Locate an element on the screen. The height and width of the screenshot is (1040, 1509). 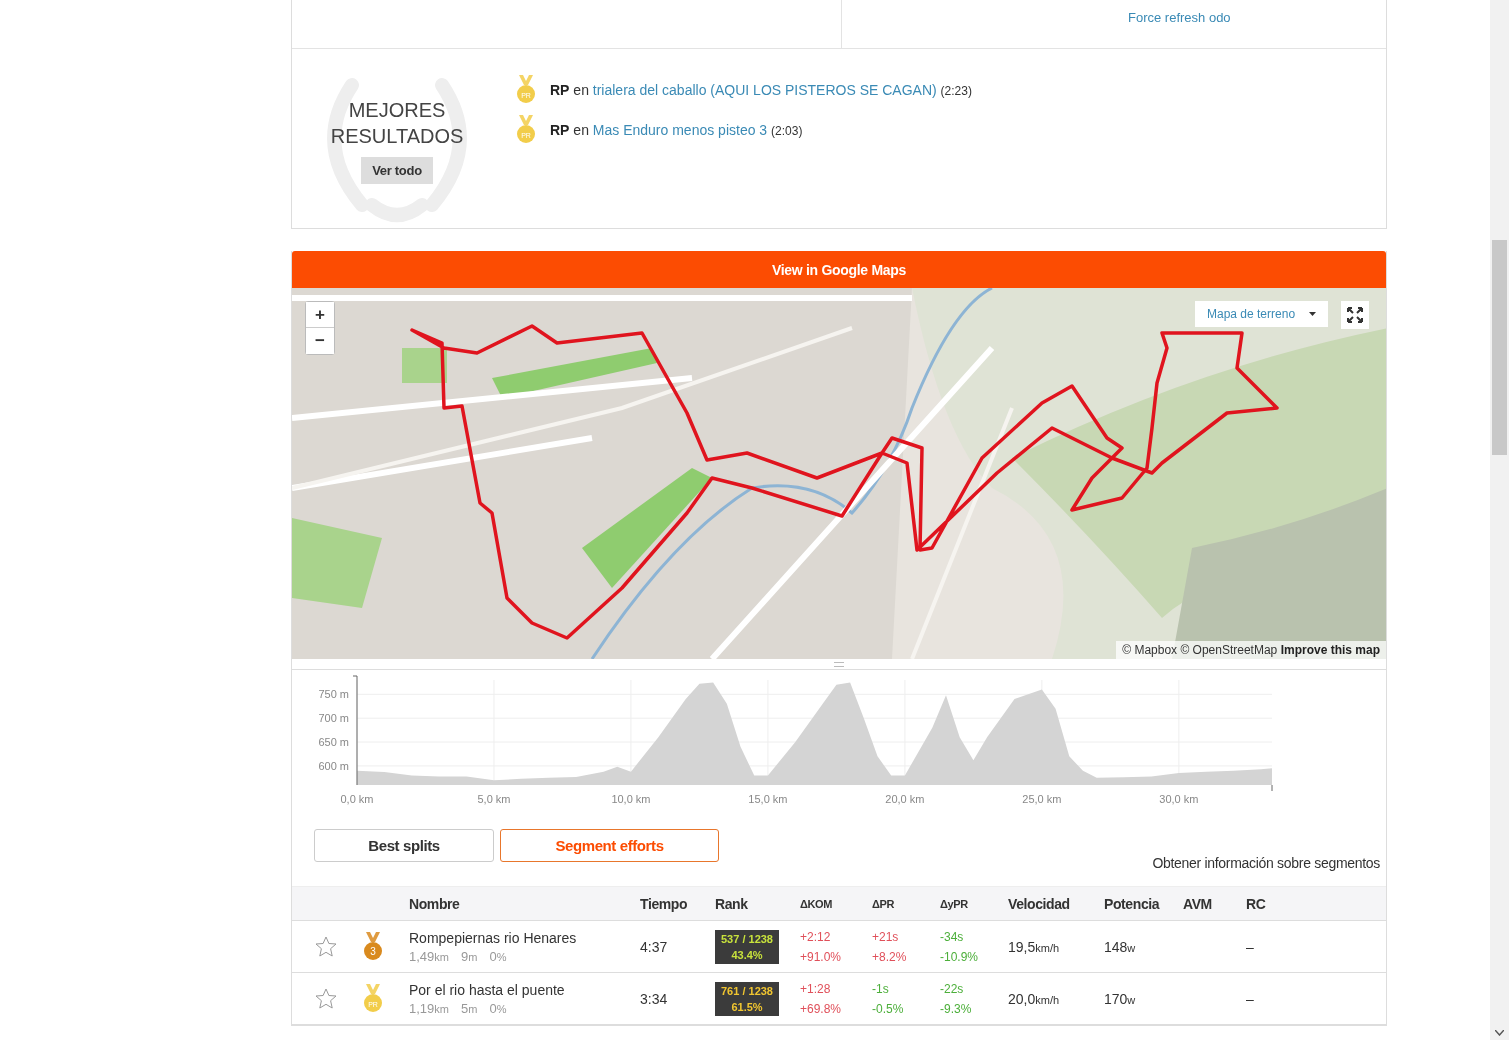
segment-stat: 1,19km is located at coordinates (429, 1008).